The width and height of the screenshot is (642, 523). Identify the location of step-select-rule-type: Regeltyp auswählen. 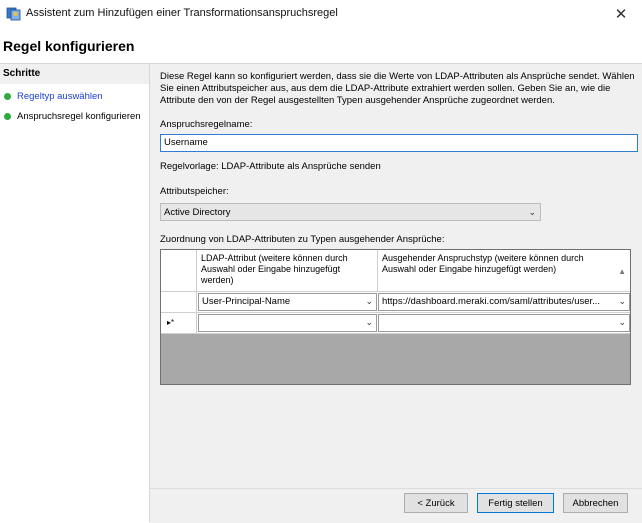
(74, 96).